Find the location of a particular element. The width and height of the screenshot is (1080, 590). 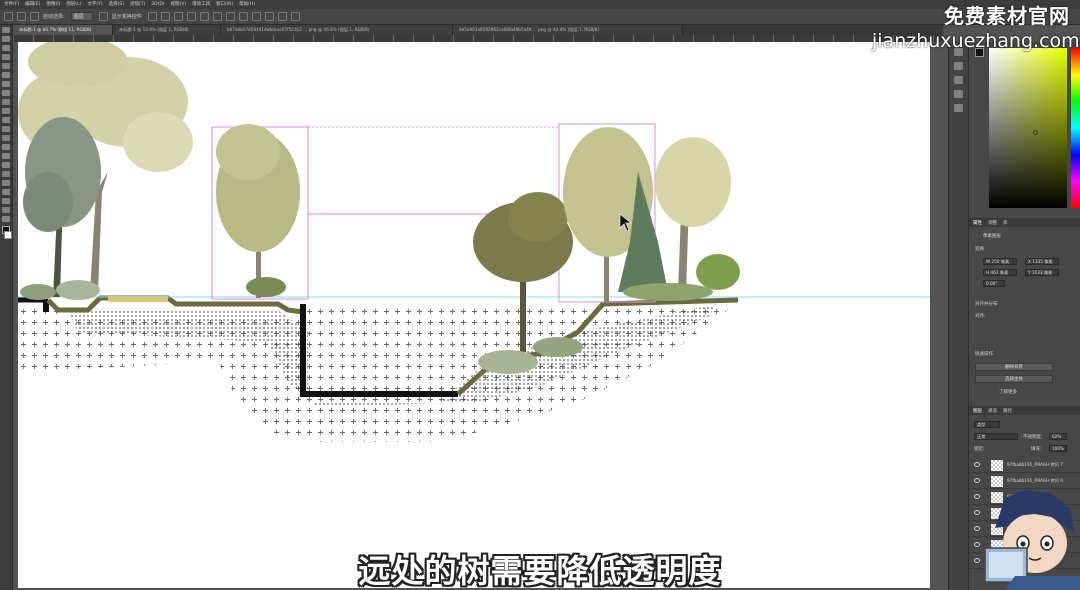

layer-row: 97fba8b191_RRAGH 拷贝 7 is located at coordinates (1024, 465).